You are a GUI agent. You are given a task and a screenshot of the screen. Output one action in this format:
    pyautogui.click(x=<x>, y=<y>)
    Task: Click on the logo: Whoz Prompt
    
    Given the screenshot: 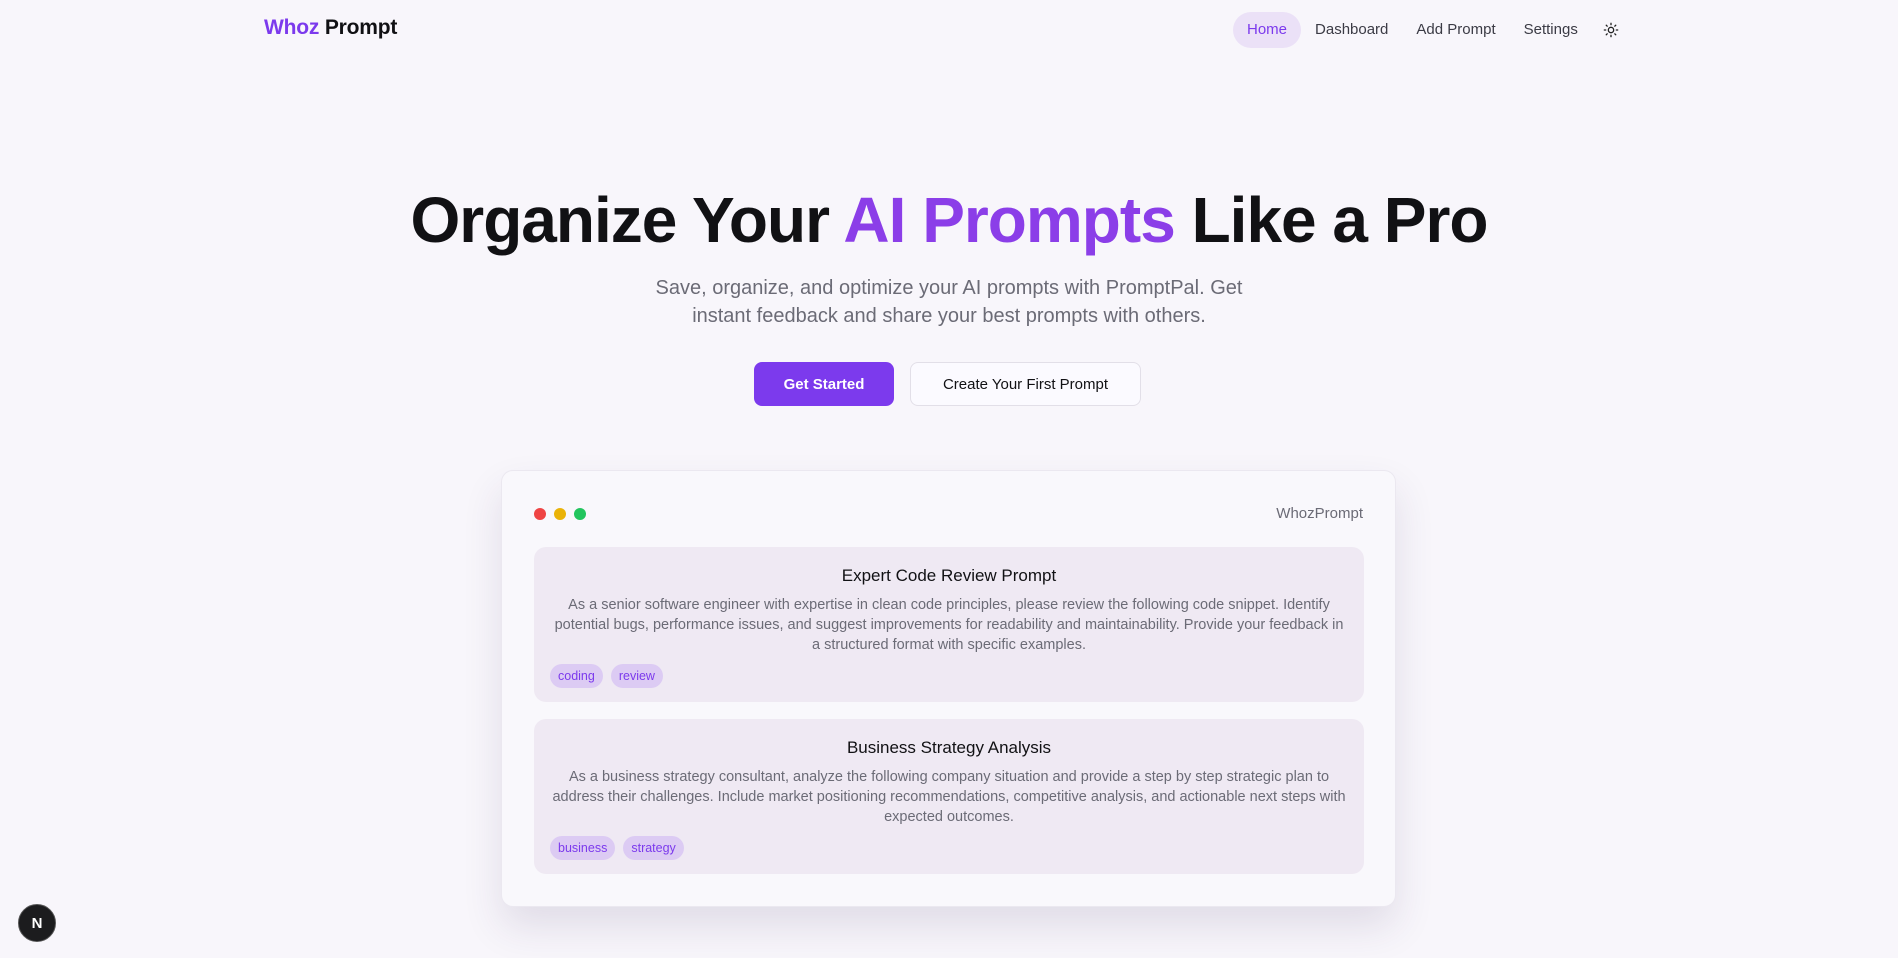 What is the action you would take?
    pyautogui.click(x=330, y=28)
    